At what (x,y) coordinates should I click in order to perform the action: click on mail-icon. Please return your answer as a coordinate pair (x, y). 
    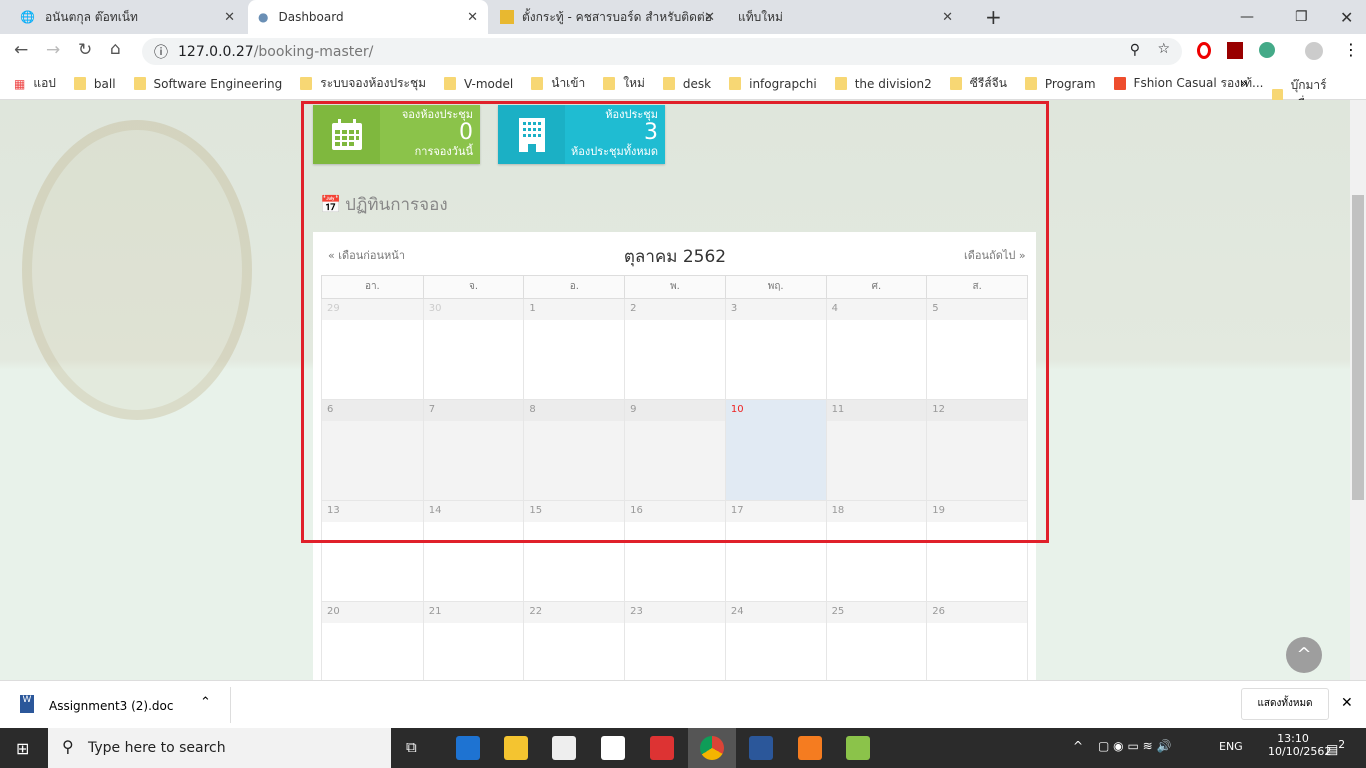
    Looking at the image, I should click on (564, 748).